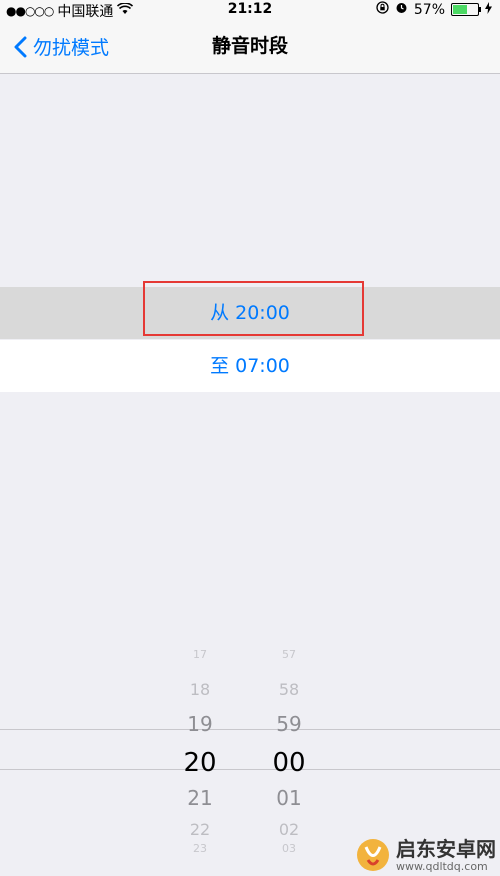  I want to click on status-right: 57%, so click(434, 9).